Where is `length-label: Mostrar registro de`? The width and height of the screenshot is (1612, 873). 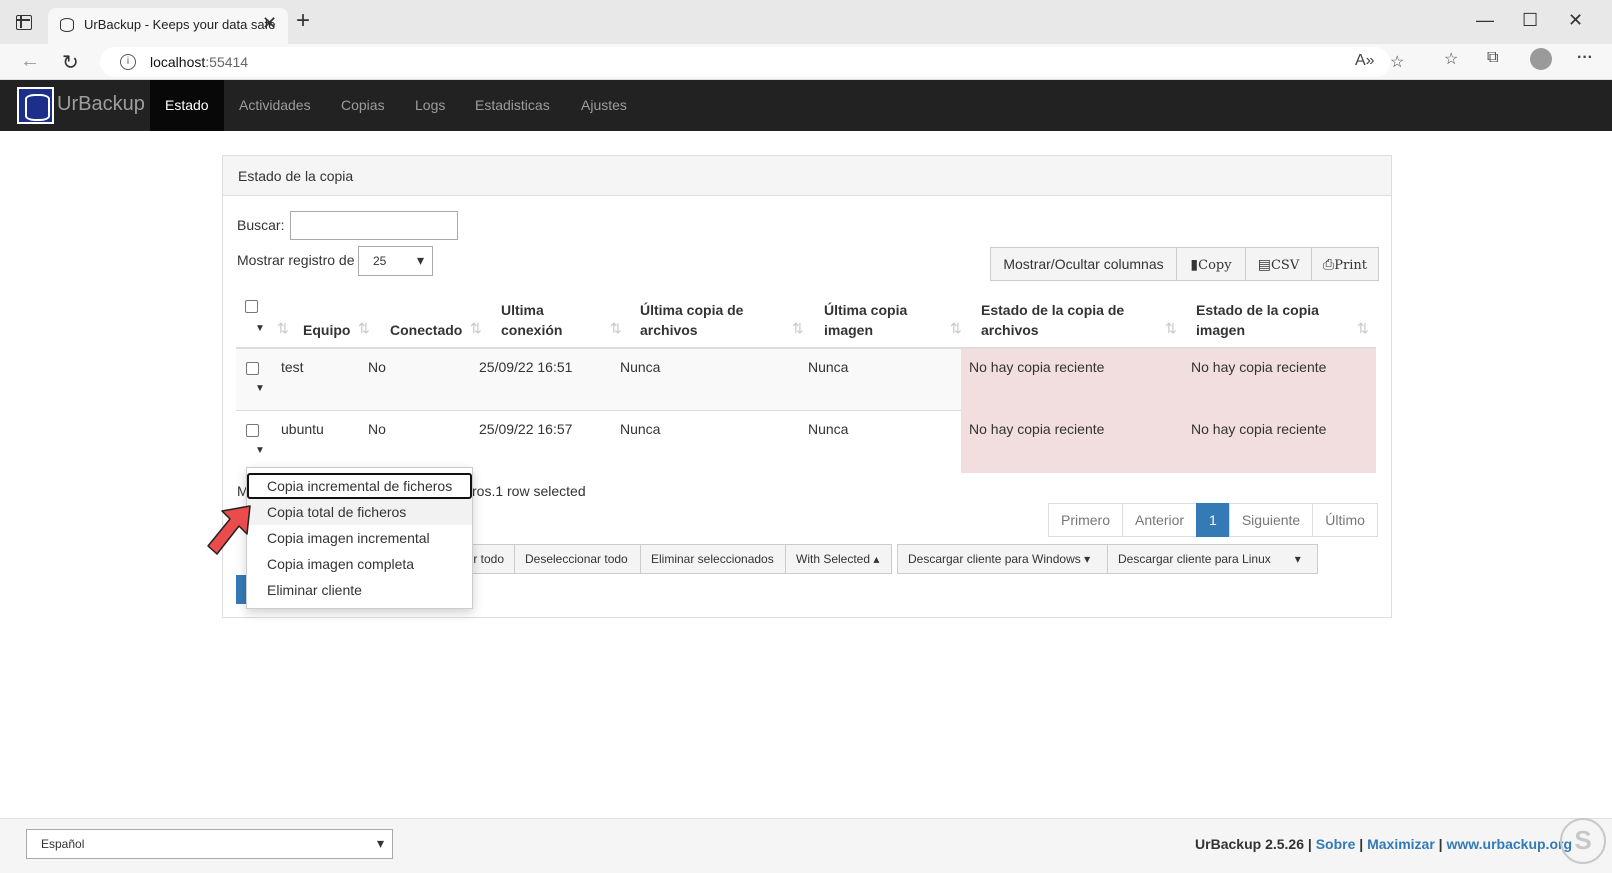
length-label: Mostrar registro de is located at coordinates (296, 260).